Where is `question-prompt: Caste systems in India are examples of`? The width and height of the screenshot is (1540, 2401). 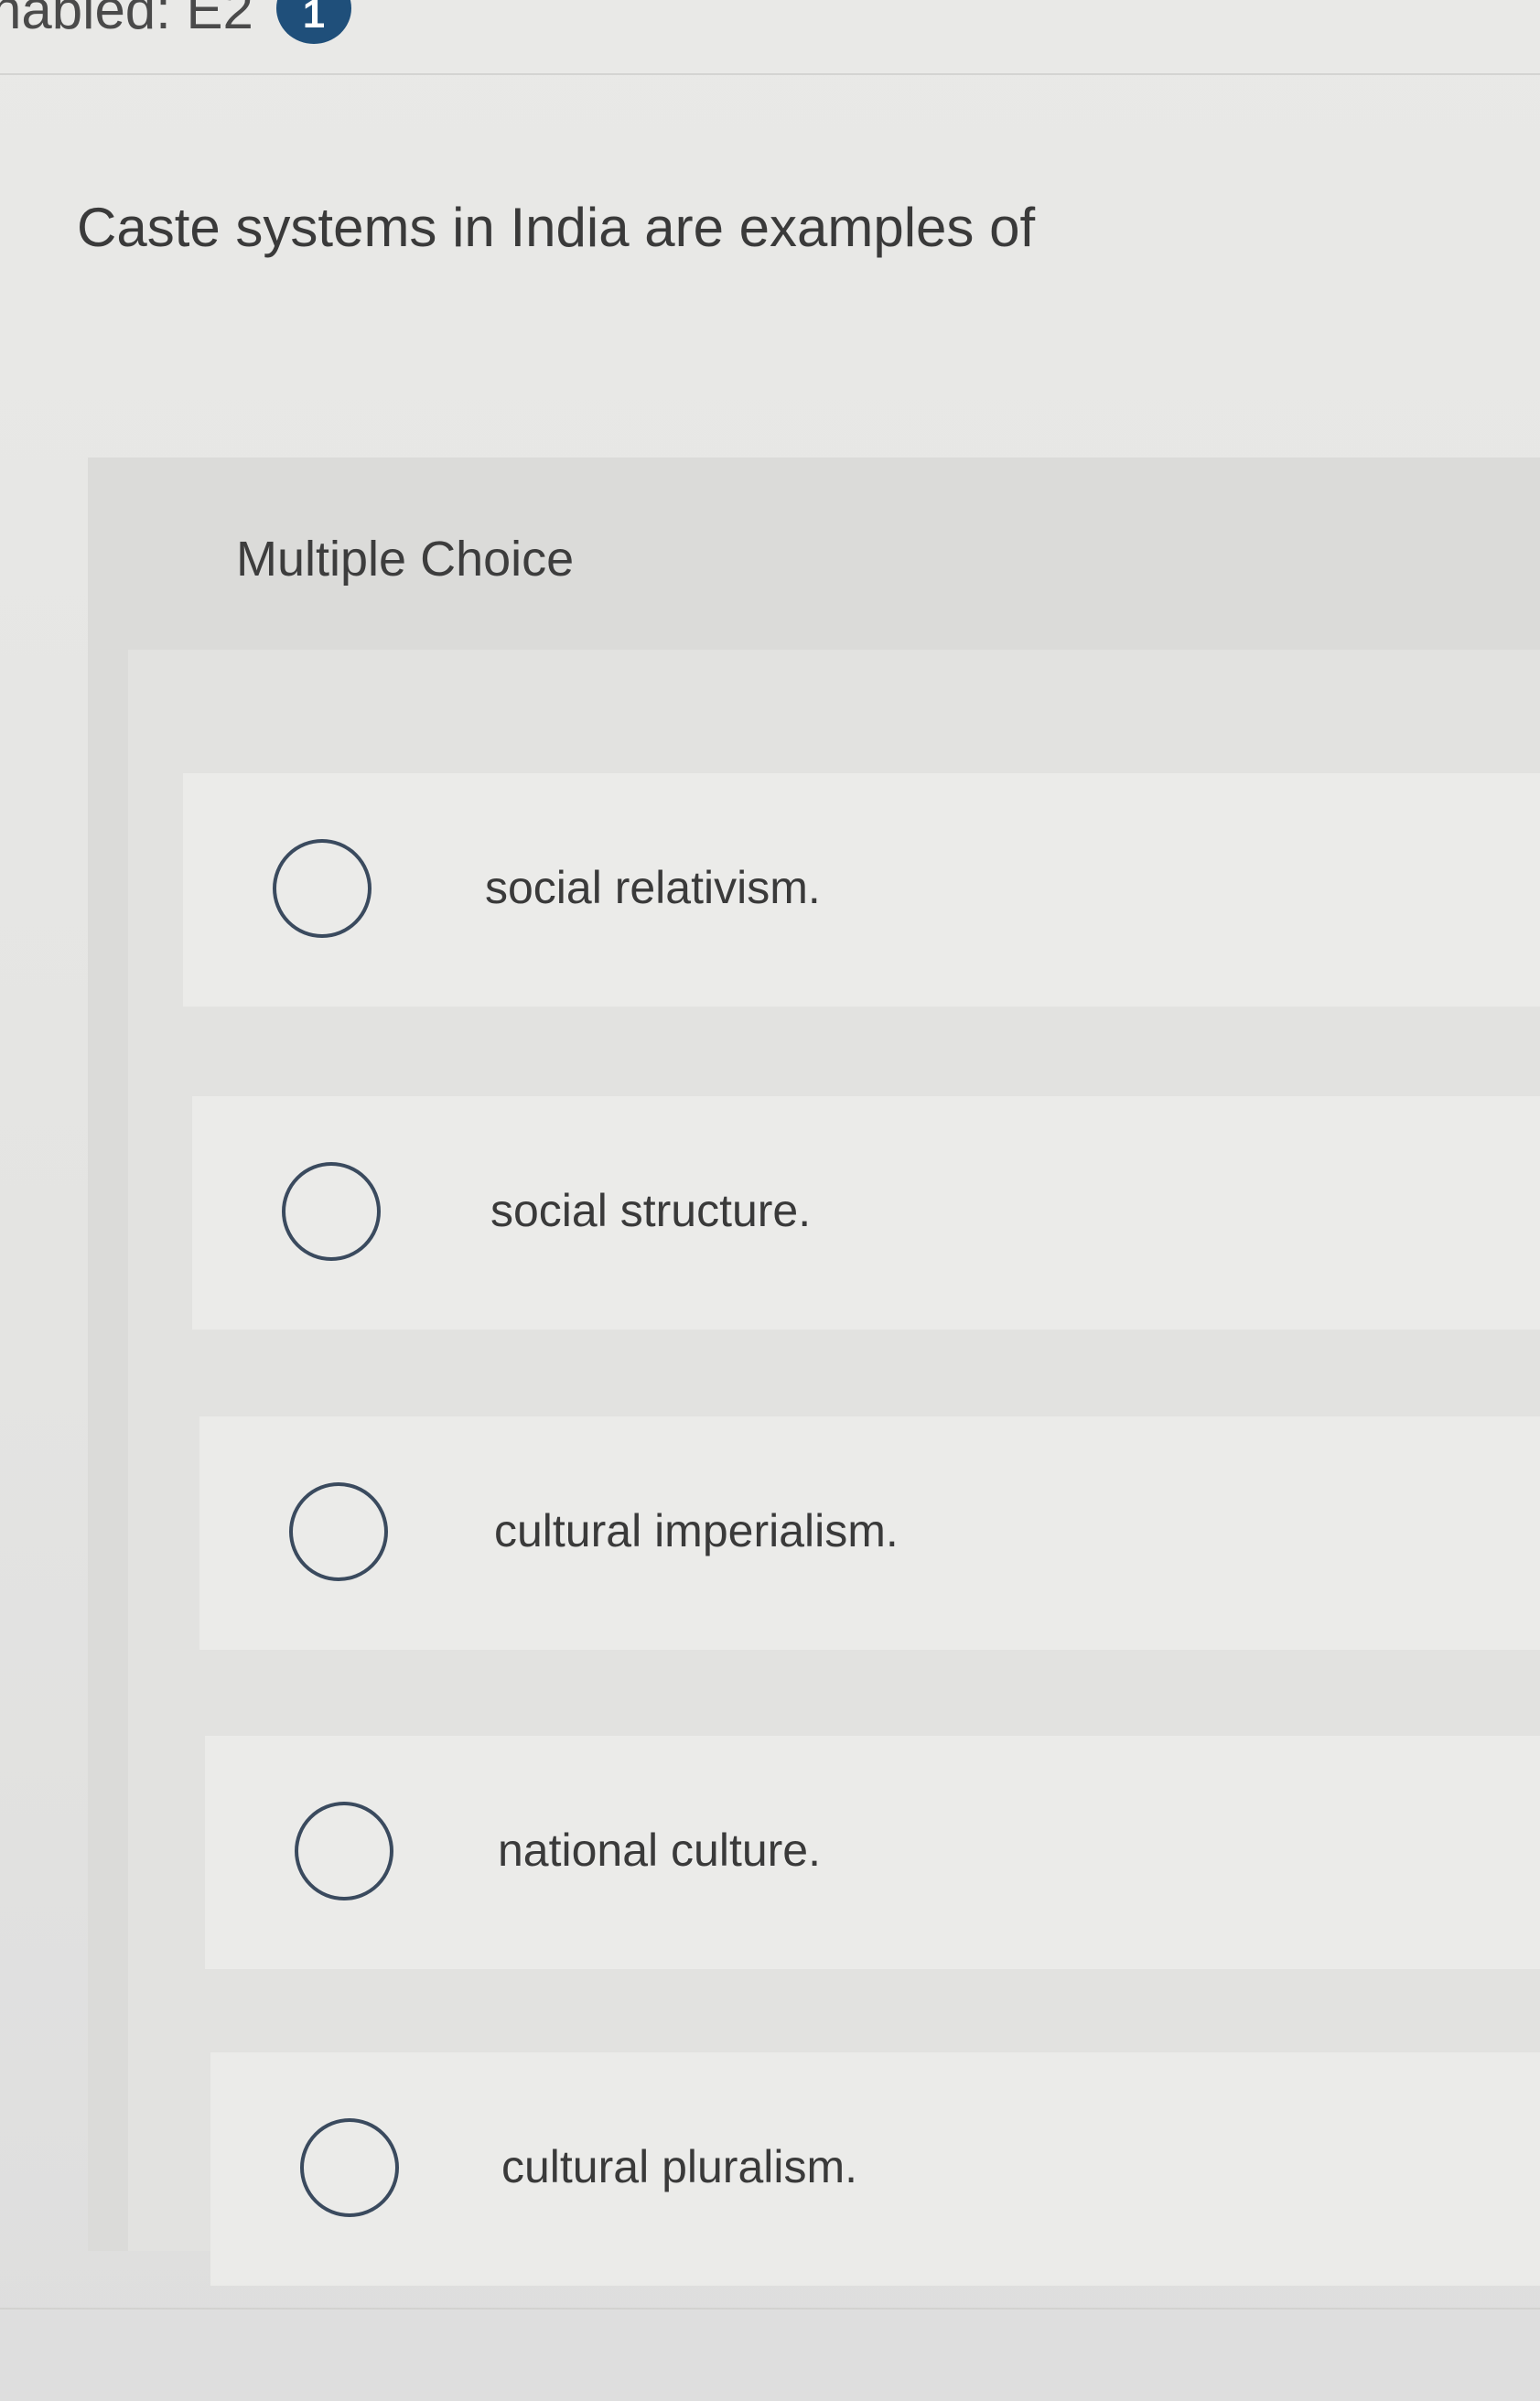 question-prompt: Caste systems in India are examples of is located at coordinates (556, 227).